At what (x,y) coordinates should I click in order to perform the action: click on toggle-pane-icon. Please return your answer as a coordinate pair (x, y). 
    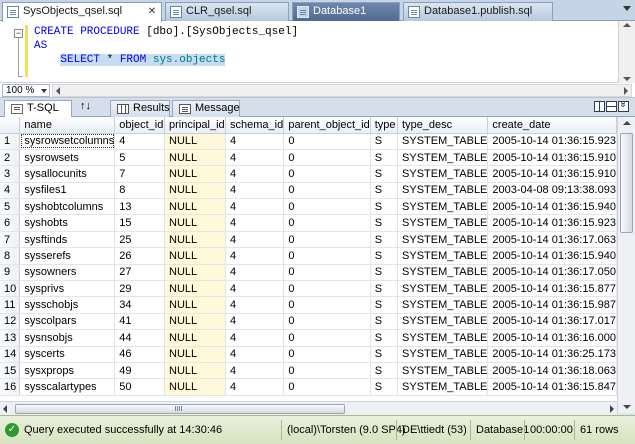
    Looking at the image, I should click on (623, 106).